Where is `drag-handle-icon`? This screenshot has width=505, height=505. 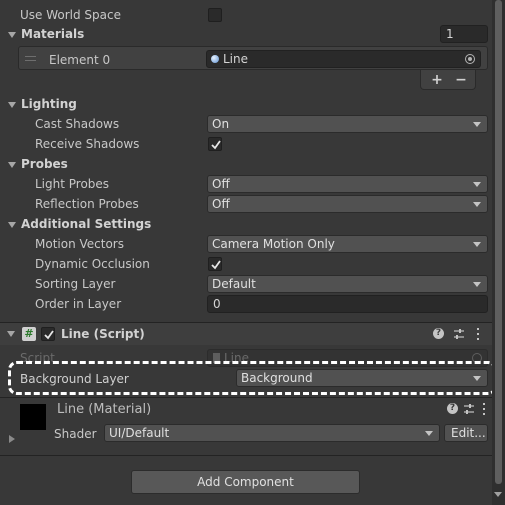
drag-handle-icon is located at coordinates (30, 58).